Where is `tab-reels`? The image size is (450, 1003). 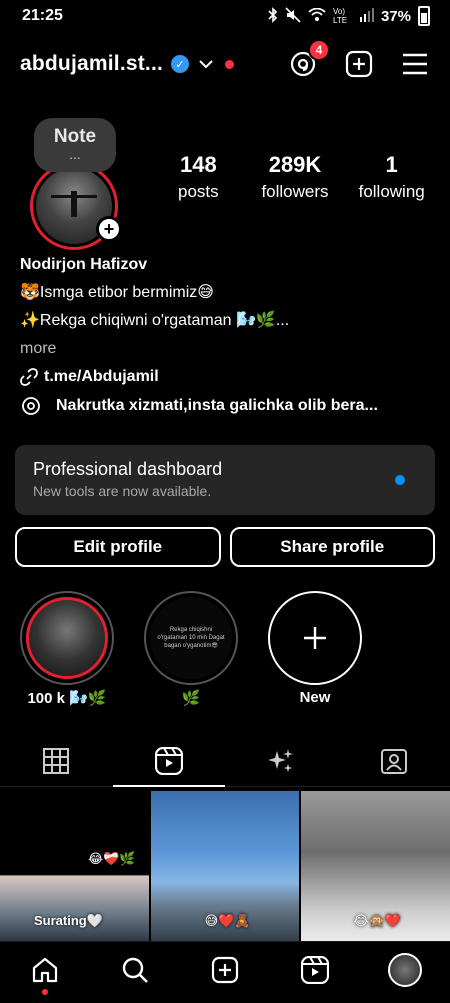
tab-reels is located at coordinates (169, 761).